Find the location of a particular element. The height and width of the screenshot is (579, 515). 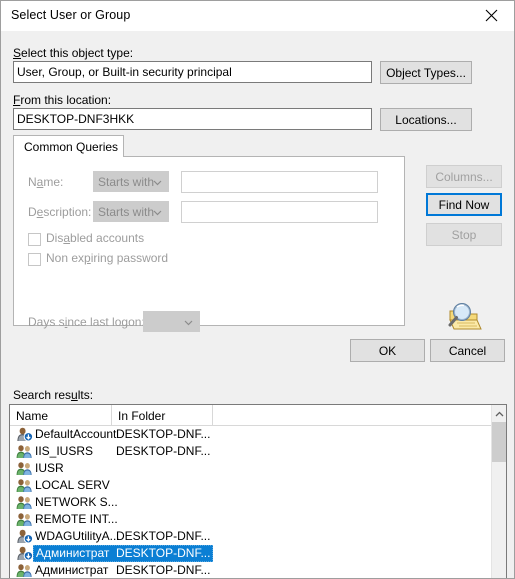

description-condition-select: Starts with is located at coordinates (131, 211).